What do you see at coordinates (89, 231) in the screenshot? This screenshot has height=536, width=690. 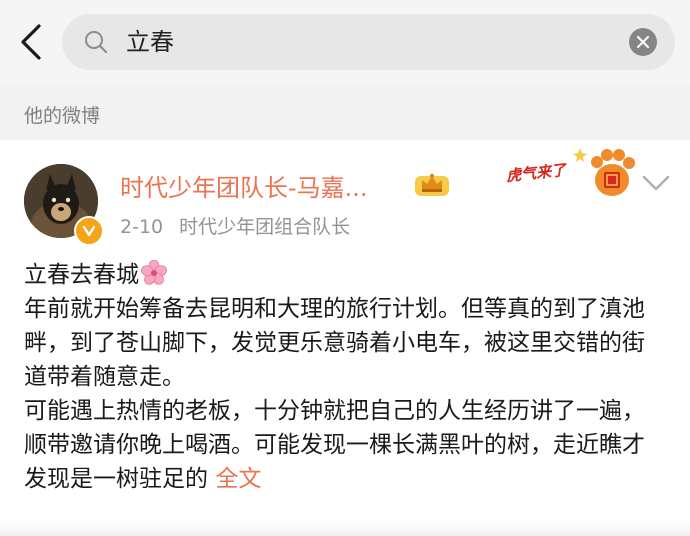 I see `verified-badge-icon` at bounding box center [89, 231].